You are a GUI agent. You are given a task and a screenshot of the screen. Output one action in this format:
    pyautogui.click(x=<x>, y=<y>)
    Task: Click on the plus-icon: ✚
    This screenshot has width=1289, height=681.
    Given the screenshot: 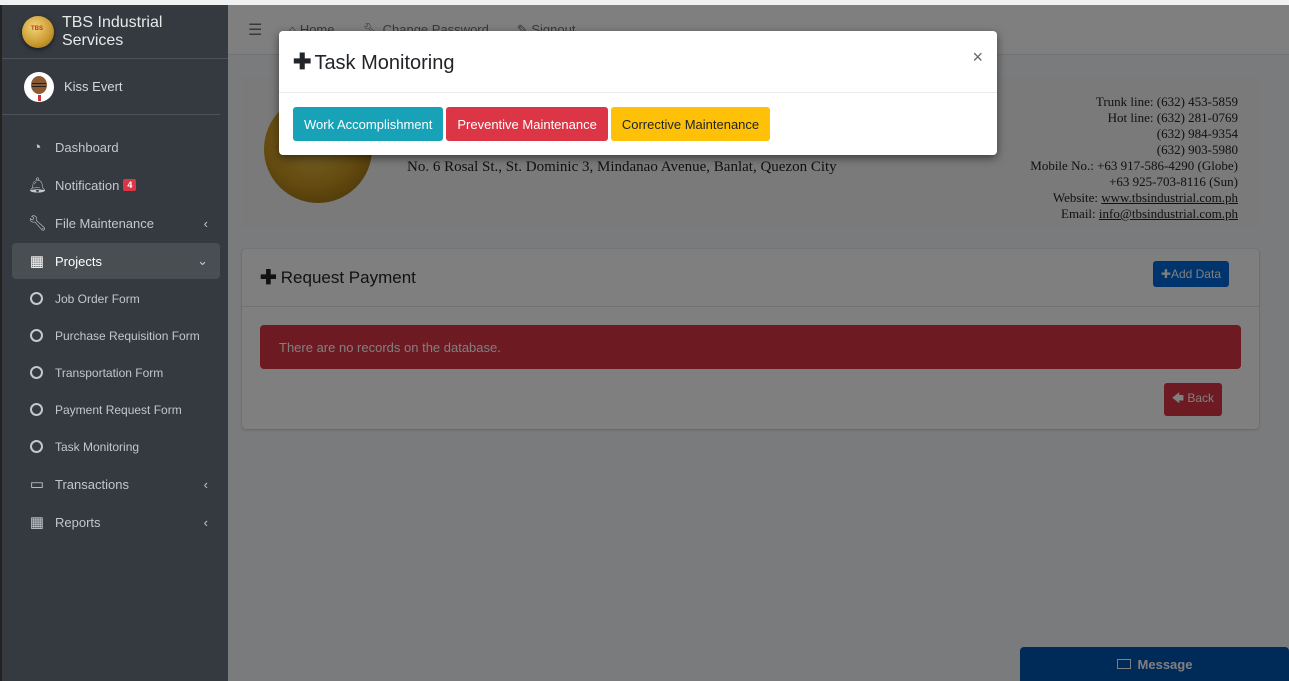 What is the action you would take?
    pyautogui.click(x=302, y=61)
    